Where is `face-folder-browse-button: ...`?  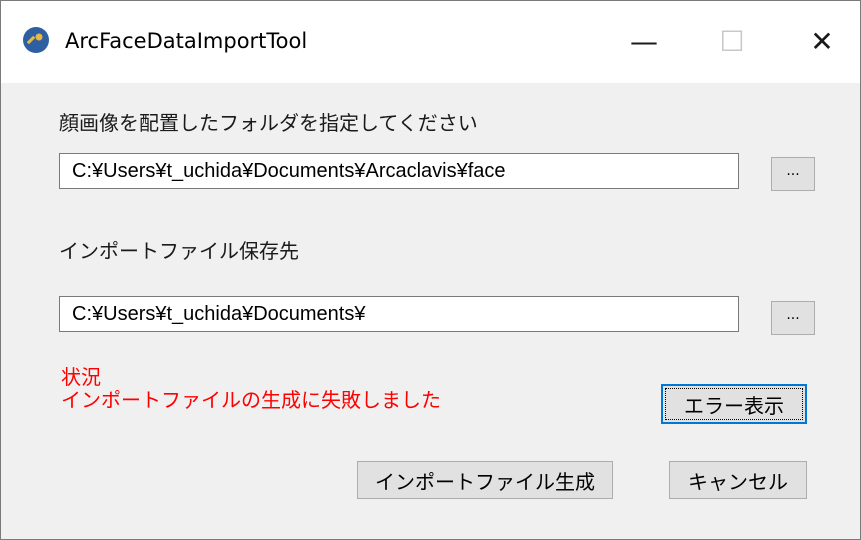
face-folder-browse-button: ... is located at coordinates (793, 174).